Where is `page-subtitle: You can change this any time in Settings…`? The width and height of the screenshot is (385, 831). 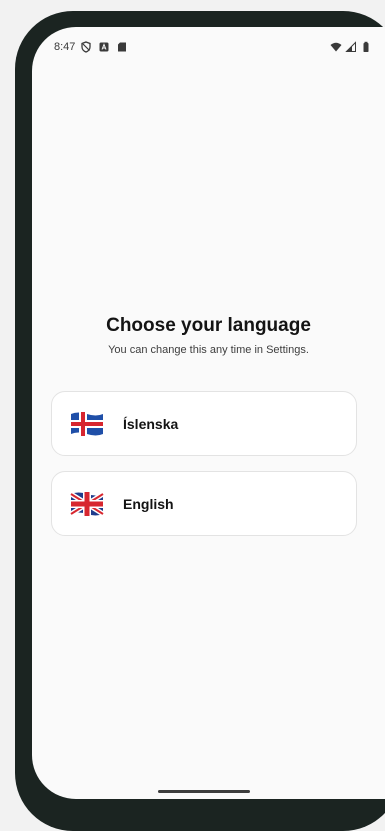 page-subtitle: You can change this any time in Settings… is located at coordinates (208, 350).